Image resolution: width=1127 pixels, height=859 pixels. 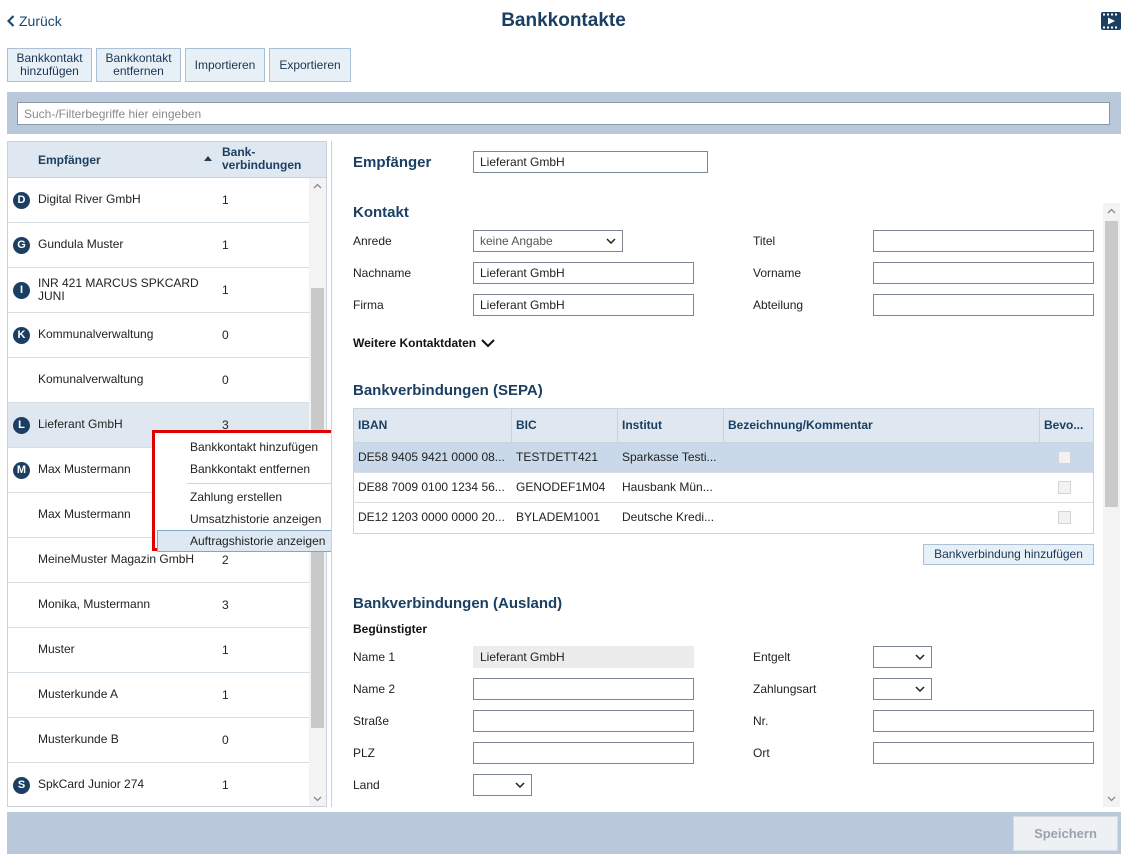 What do you see at coordinates (167, 380) in the screenshot?
I see `list-item: Komunalverwaltung 0` at bounding box center [167, 380].